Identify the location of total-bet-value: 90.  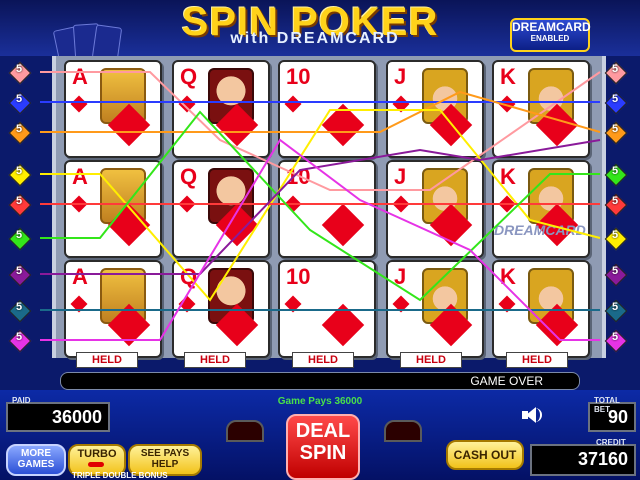
(617, 417).